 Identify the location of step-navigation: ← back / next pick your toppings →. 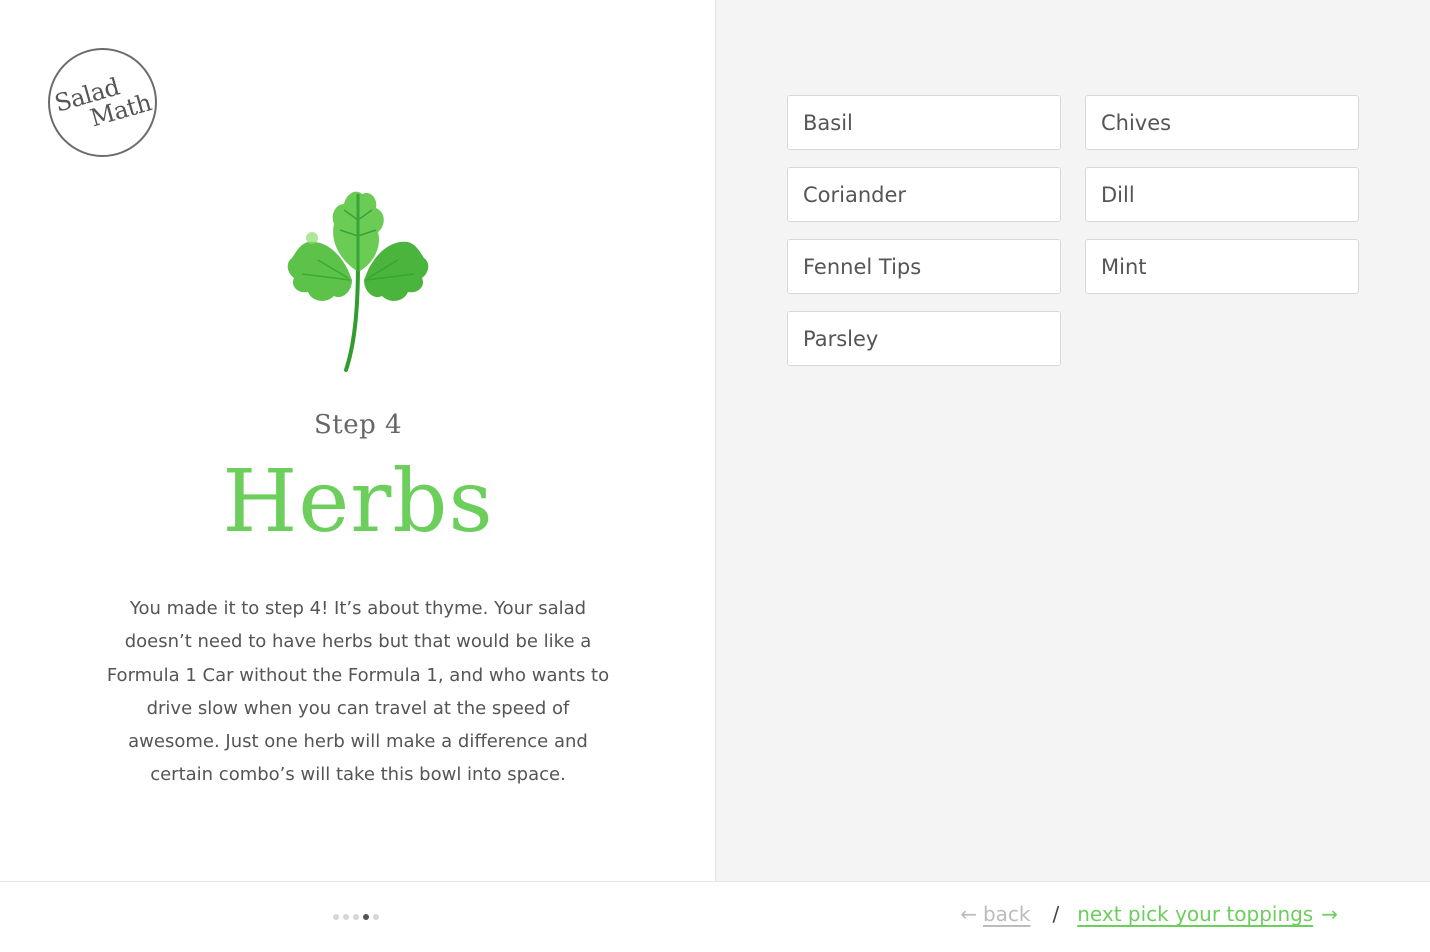
(1149, 914).